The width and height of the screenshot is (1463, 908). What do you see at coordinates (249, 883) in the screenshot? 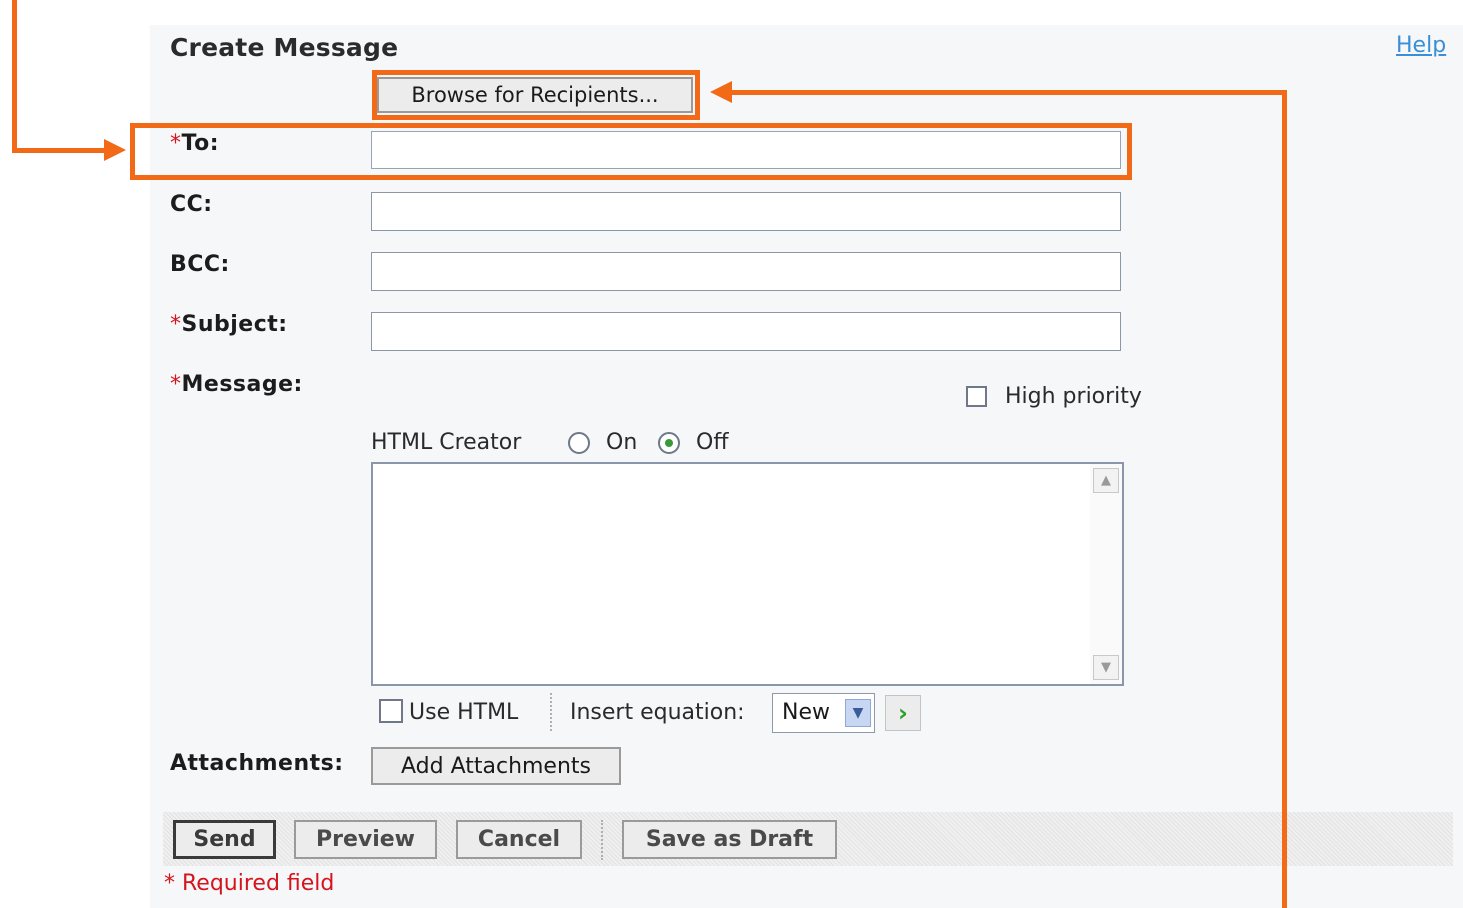
I see `required-field-note: * Required field` at bounding box center [249, 883].